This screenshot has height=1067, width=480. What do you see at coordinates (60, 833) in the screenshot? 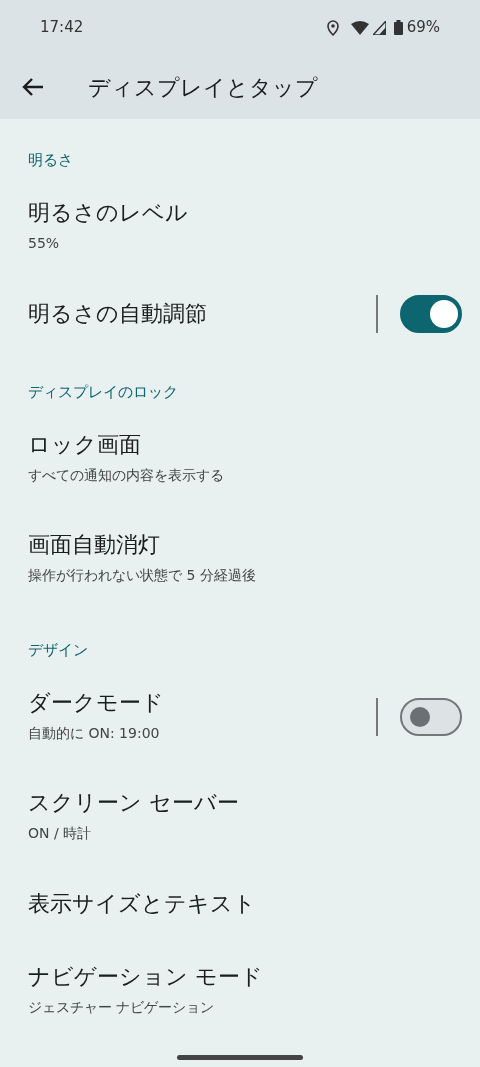
I see `item-subtitle: ON / 時計` at bounding box center [60, 833].